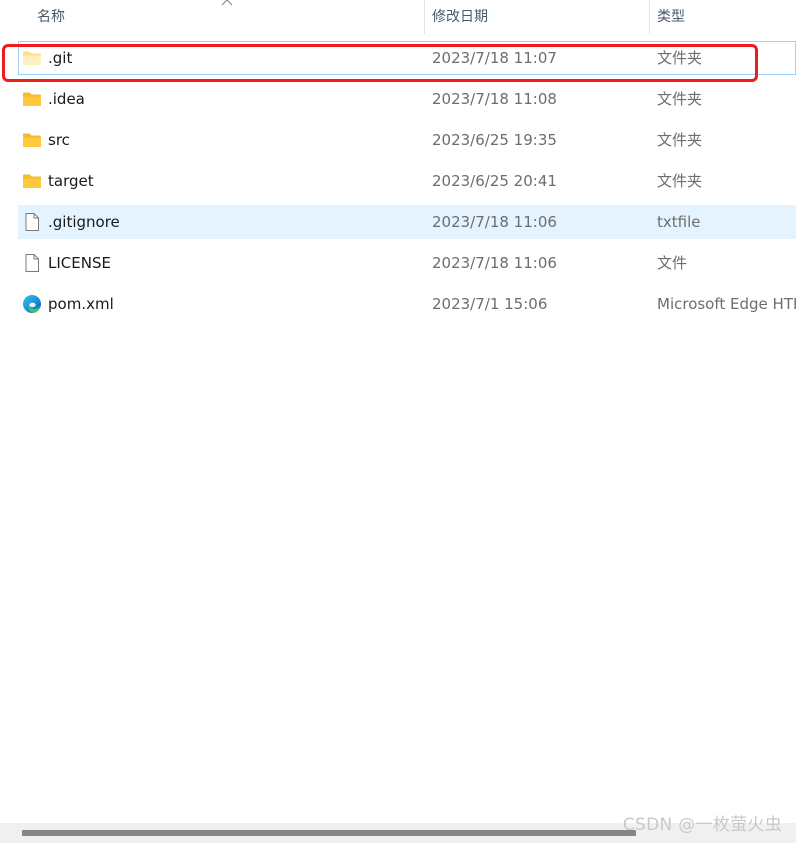 This screenshot has width=796, height=843. I want to click on edge-icon, so click(32, 304).